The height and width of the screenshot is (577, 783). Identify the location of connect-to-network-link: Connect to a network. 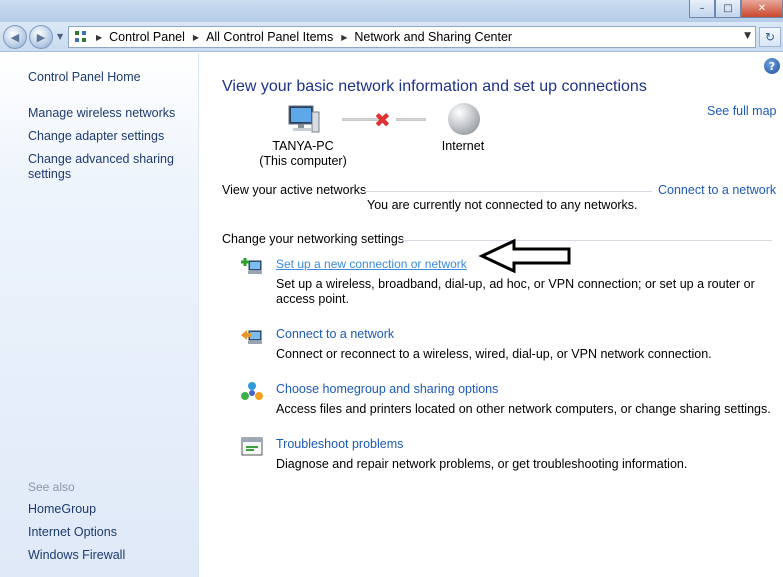
(717, 190).